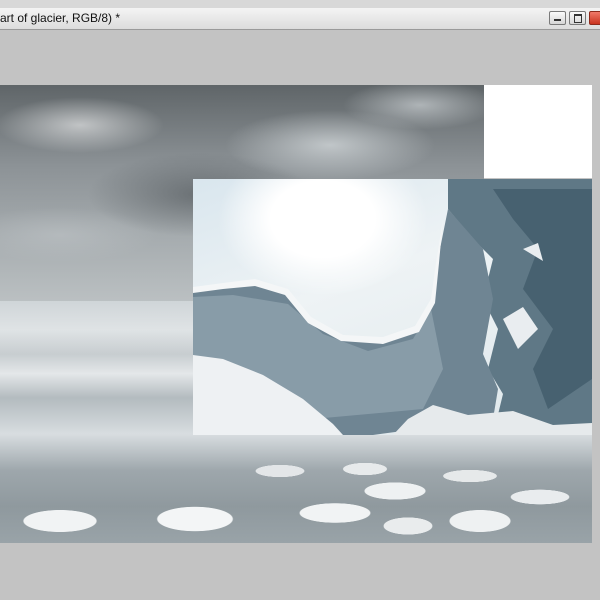 The height and width of the screenshot is (600, 600). I want to click on restore-icon, so click(578, 18).